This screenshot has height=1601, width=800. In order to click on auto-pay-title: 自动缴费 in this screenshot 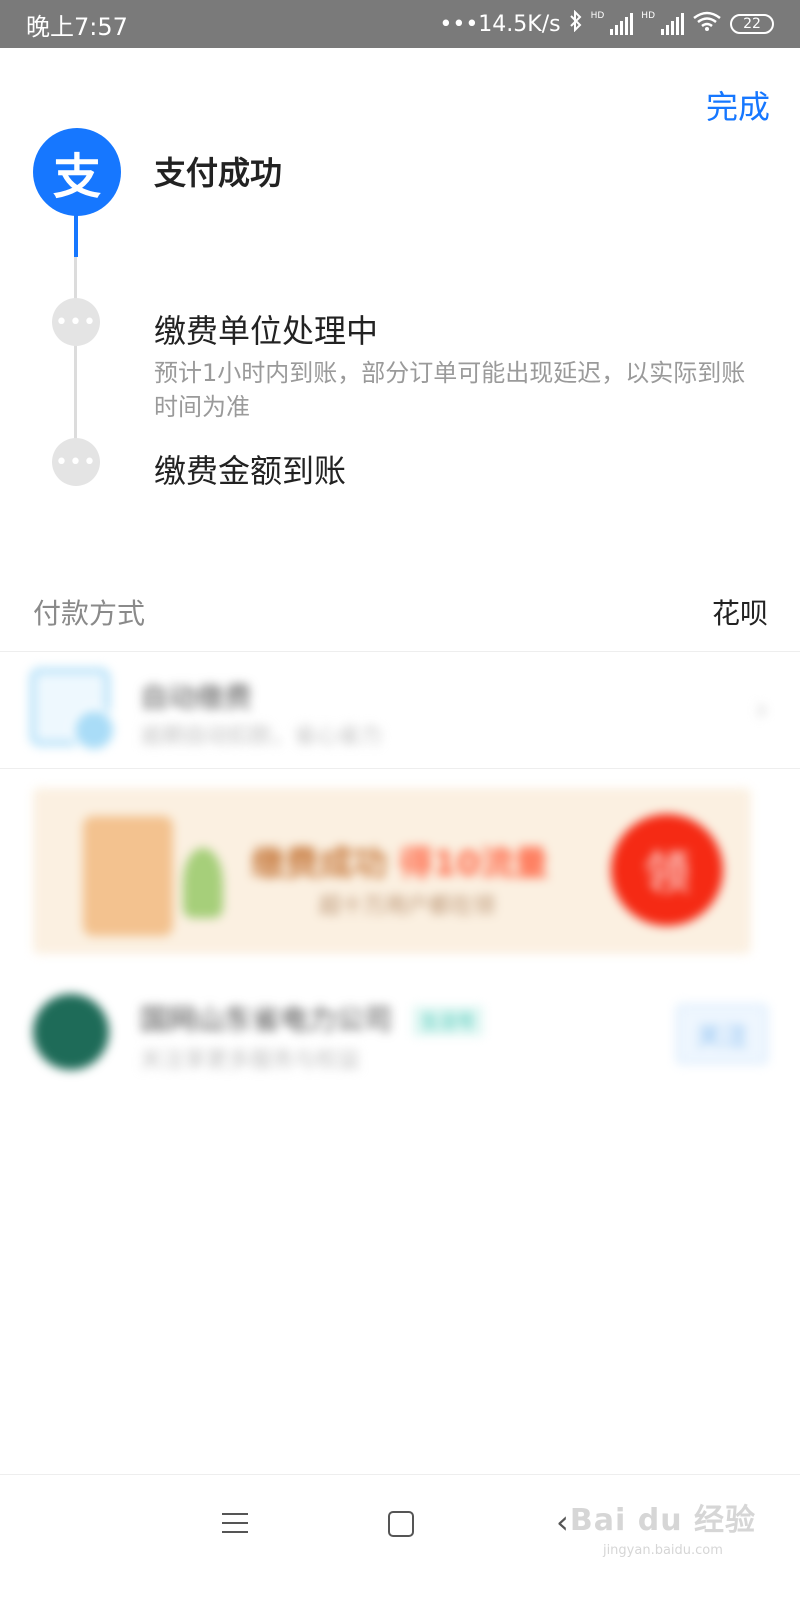, I will do `click(196, 697)`.